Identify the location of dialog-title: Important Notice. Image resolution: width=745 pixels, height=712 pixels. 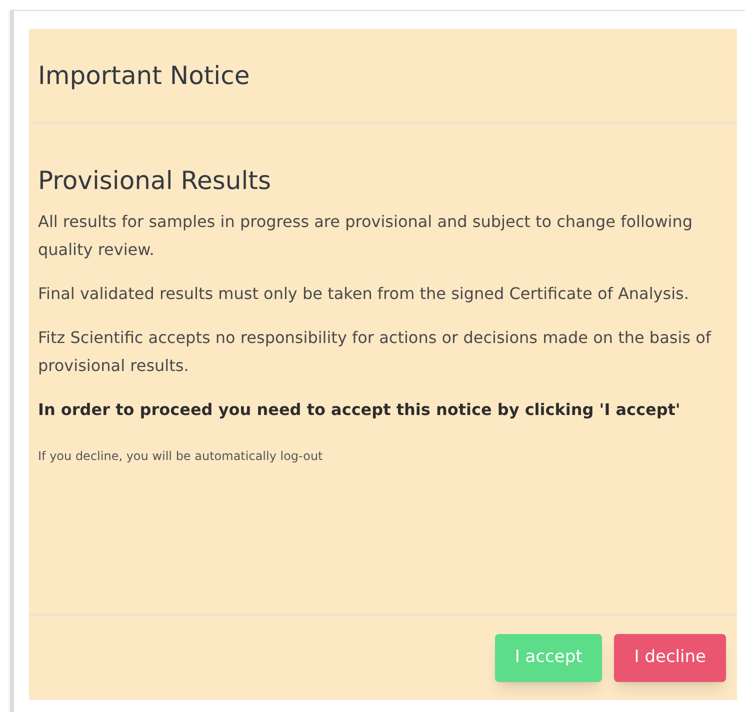
(144, 76).